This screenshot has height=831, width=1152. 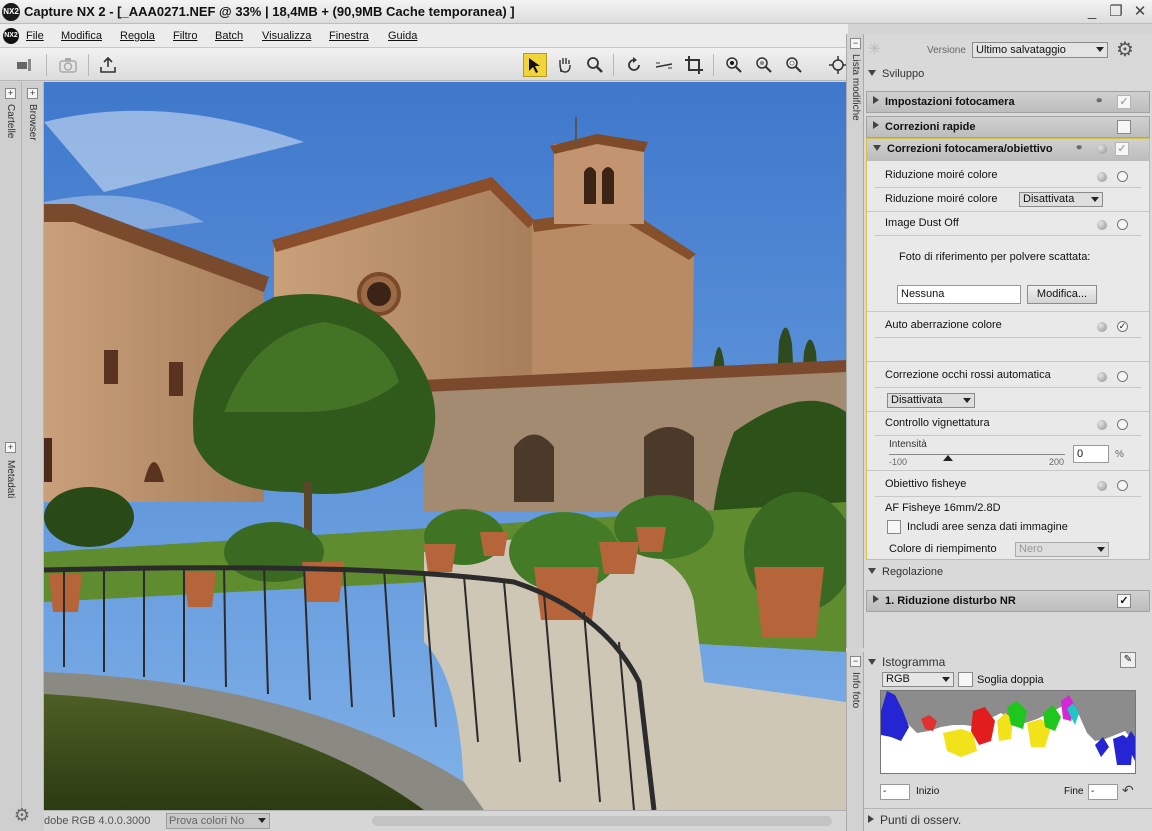 I want to click on group-quick-fix: Correzioni rapide, so click(x=1008, y=127).